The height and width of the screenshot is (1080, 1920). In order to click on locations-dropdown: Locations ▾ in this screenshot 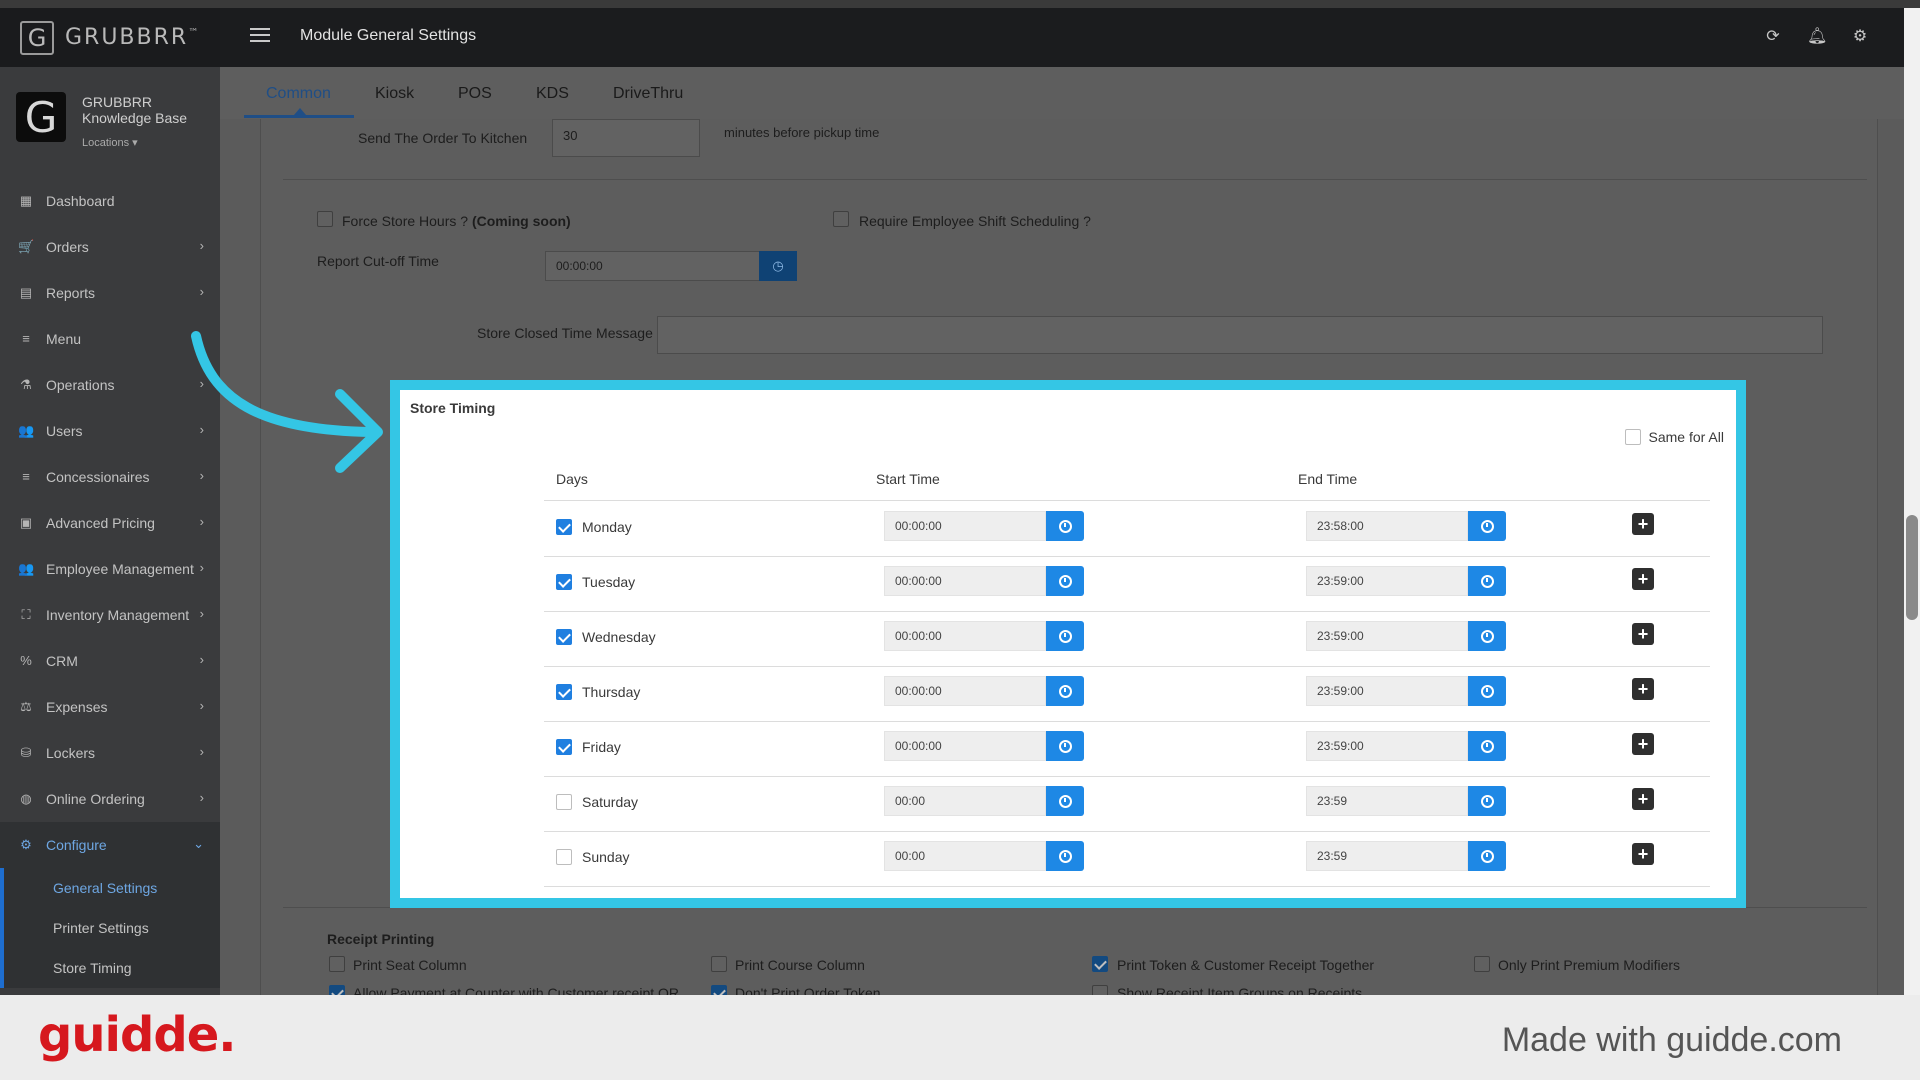, I will do `click(110, 142)`.